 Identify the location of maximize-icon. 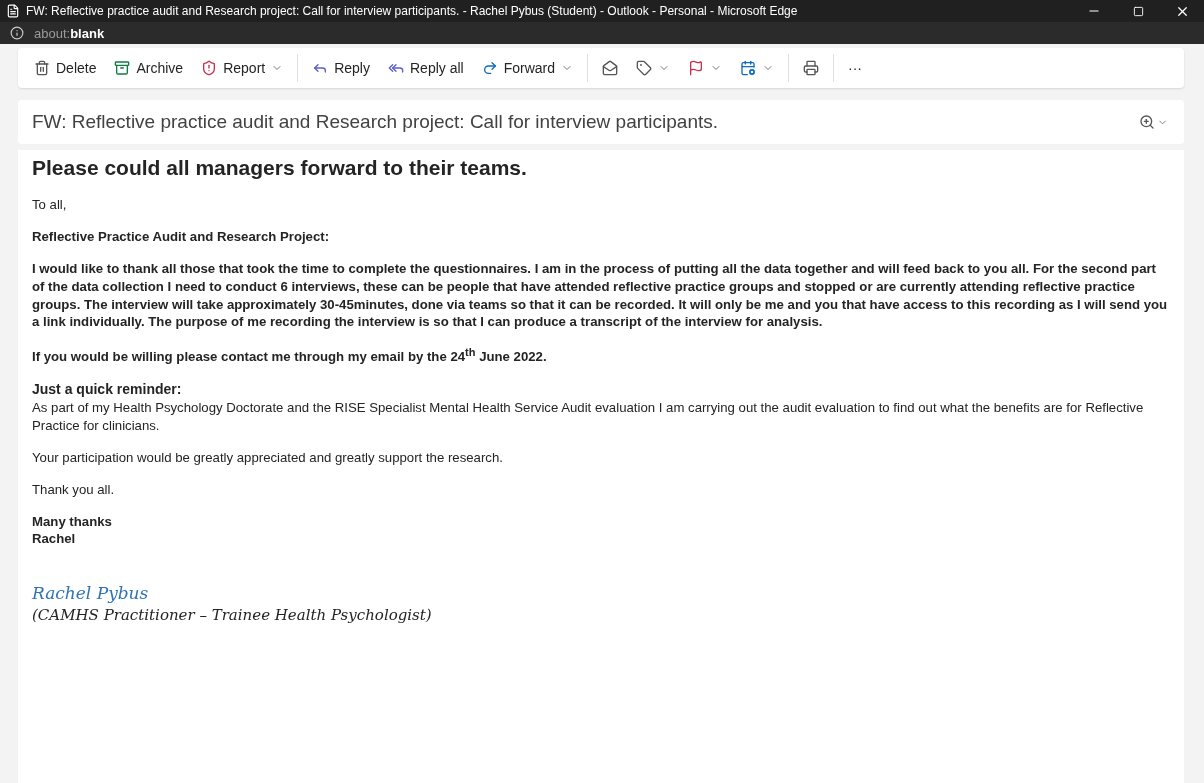
(1138, 11).